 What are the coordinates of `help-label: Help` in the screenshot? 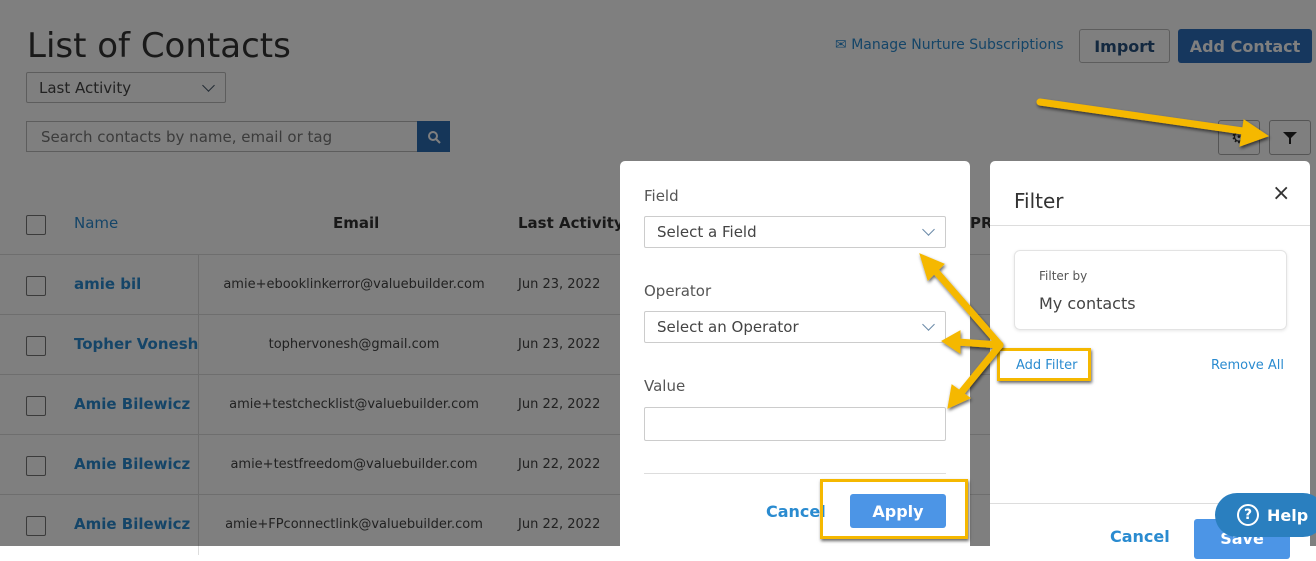 It's located at (1288, 515).